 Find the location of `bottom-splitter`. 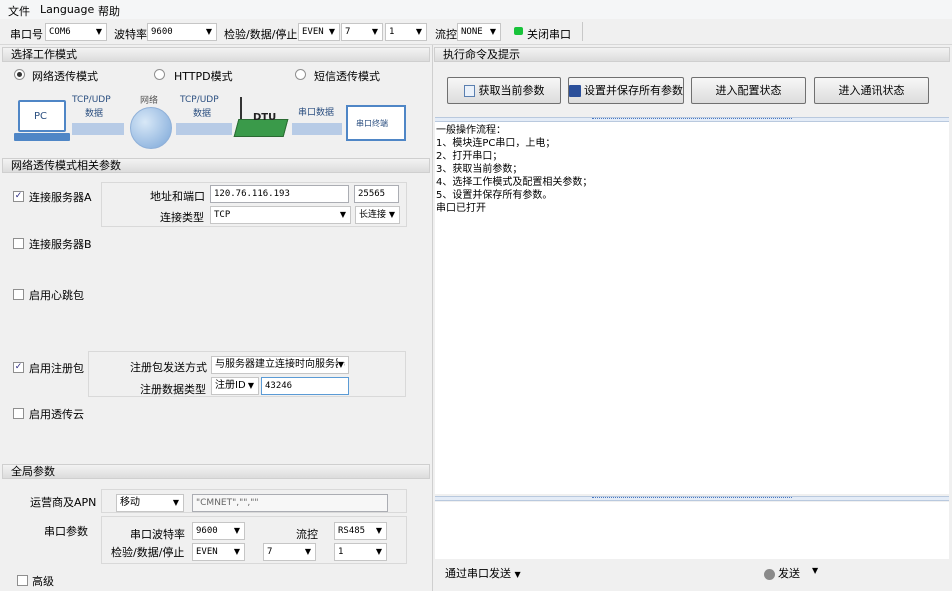

bottom-splitter is located at coordinates (692, 498).